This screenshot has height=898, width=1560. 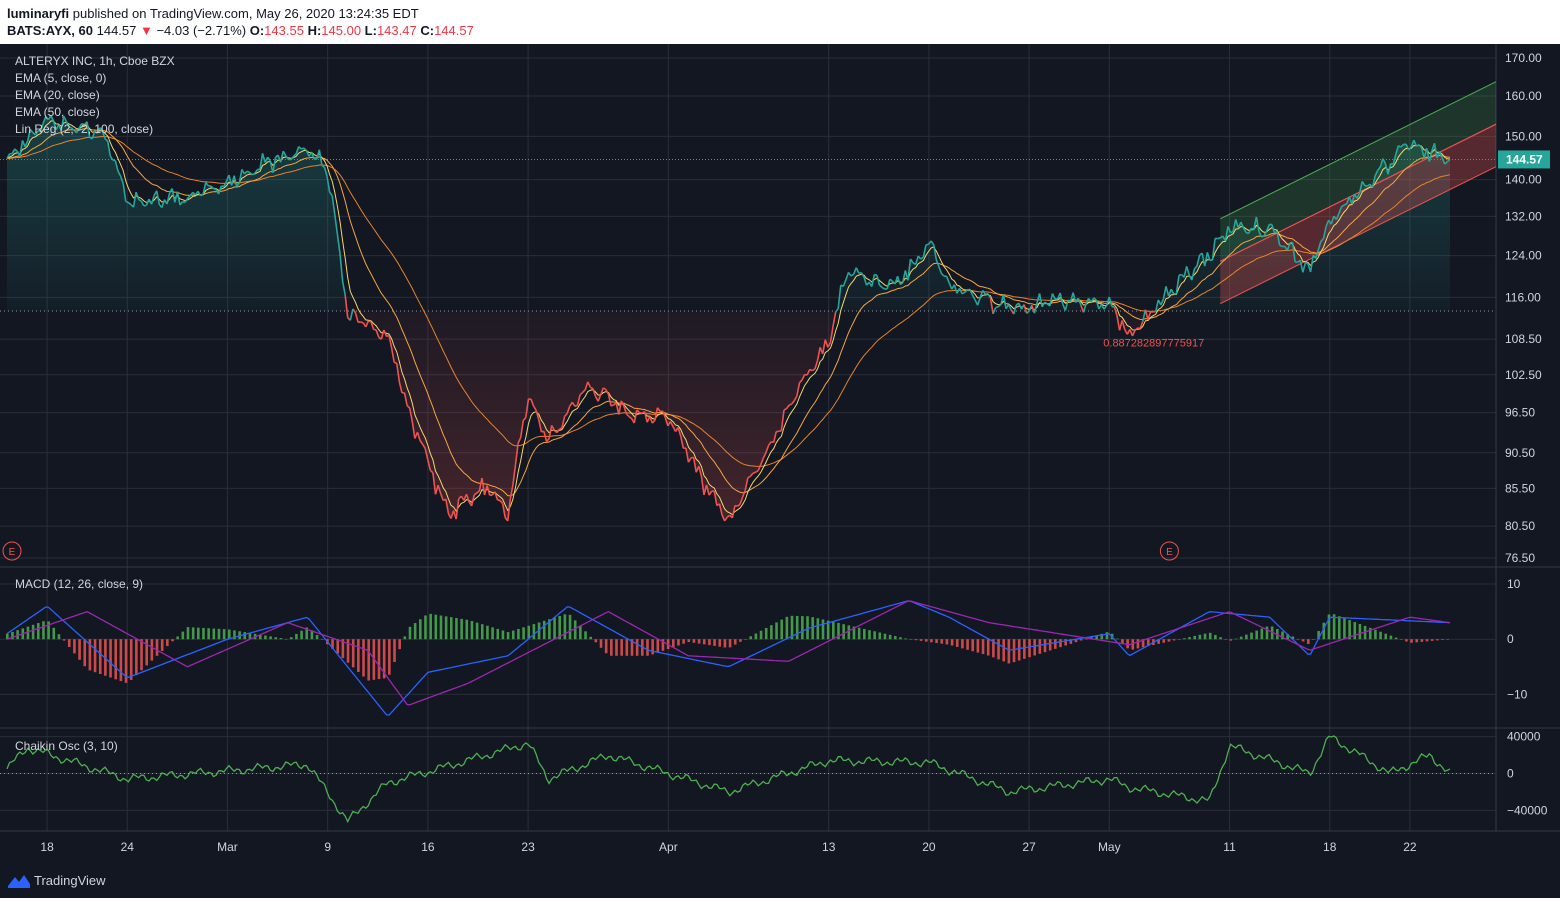 What do you see at coordinates (1029, 847) in the screenshot?
I see `time-tick-label: 27` at bounding box center [1029, 847].